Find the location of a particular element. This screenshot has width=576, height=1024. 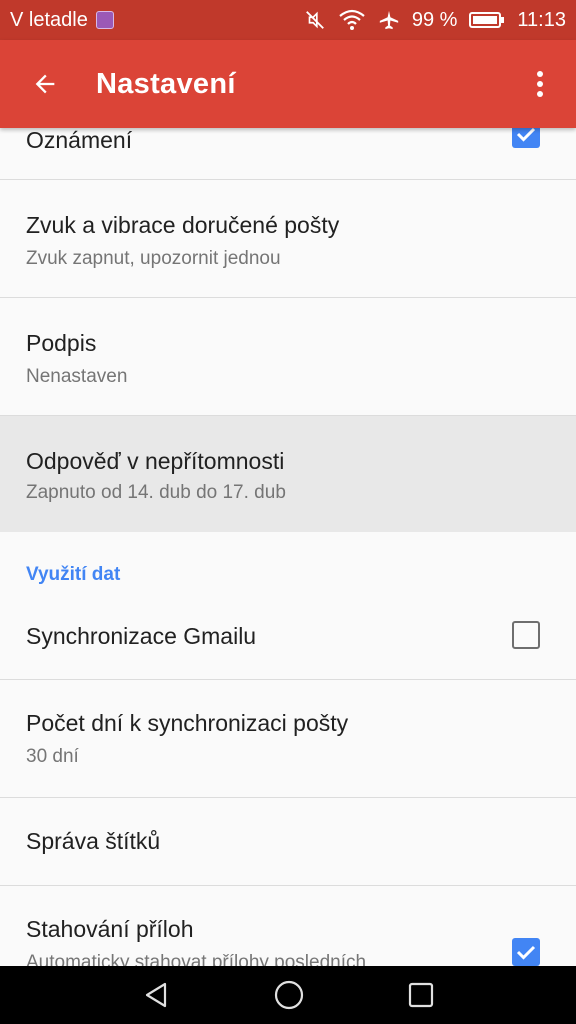

setting-title: Zvuk a vibrace doručené pošty is located at coordinates (183, 225).